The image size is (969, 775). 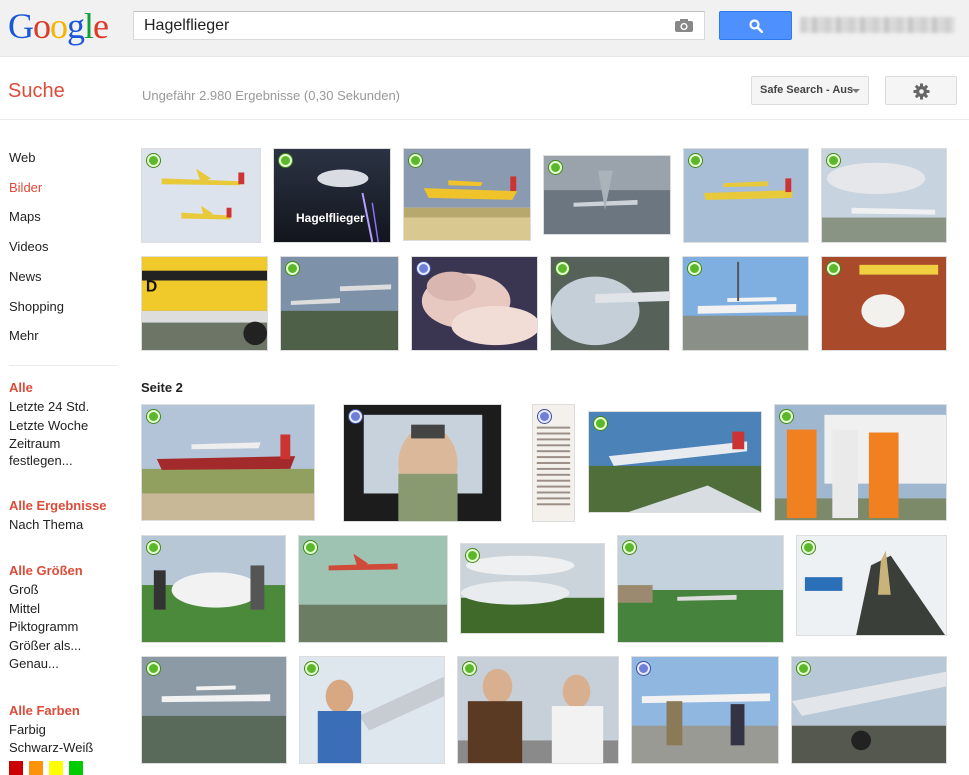 I want to click on nav-maps: Maps, so click(x=25, y=216).